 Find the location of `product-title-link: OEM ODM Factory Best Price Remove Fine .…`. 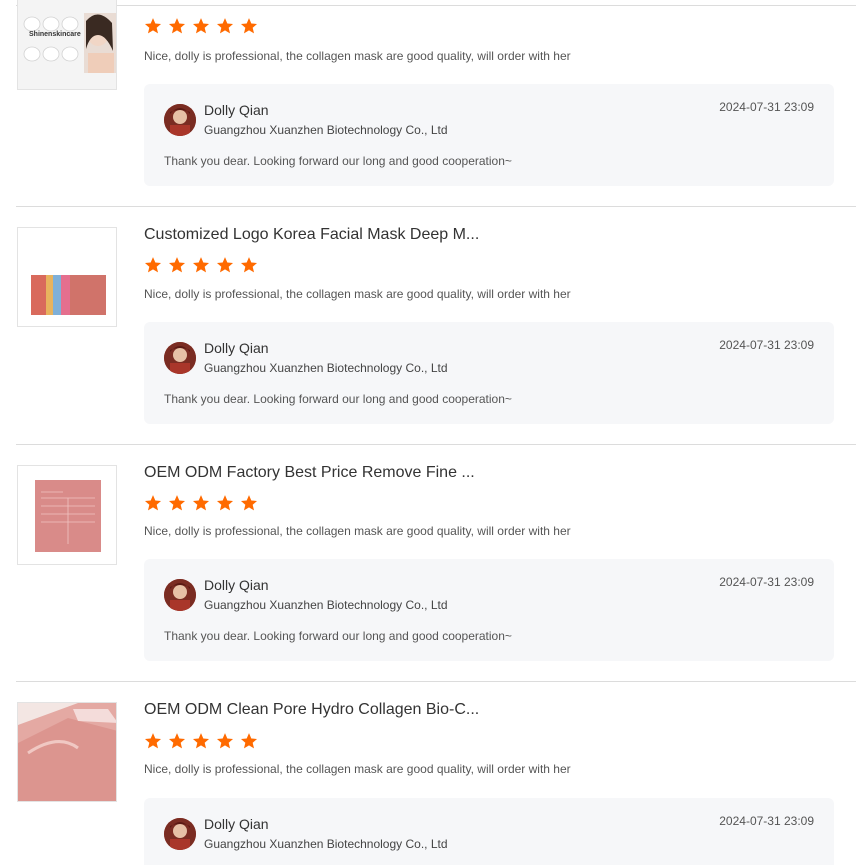

product-title-link: OEM ODM Factory Best Price Remove Fine .… is located at coordinates (309, 473).